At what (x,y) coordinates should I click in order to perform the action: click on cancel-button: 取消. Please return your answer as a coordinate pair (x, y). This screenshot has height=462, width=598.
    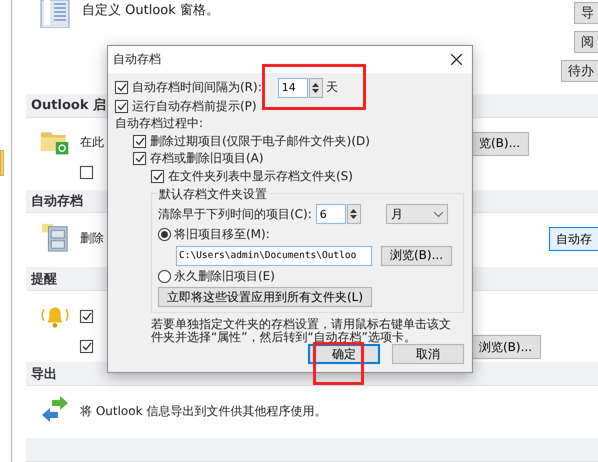
    Looking at the image, I should click on (428, 354).